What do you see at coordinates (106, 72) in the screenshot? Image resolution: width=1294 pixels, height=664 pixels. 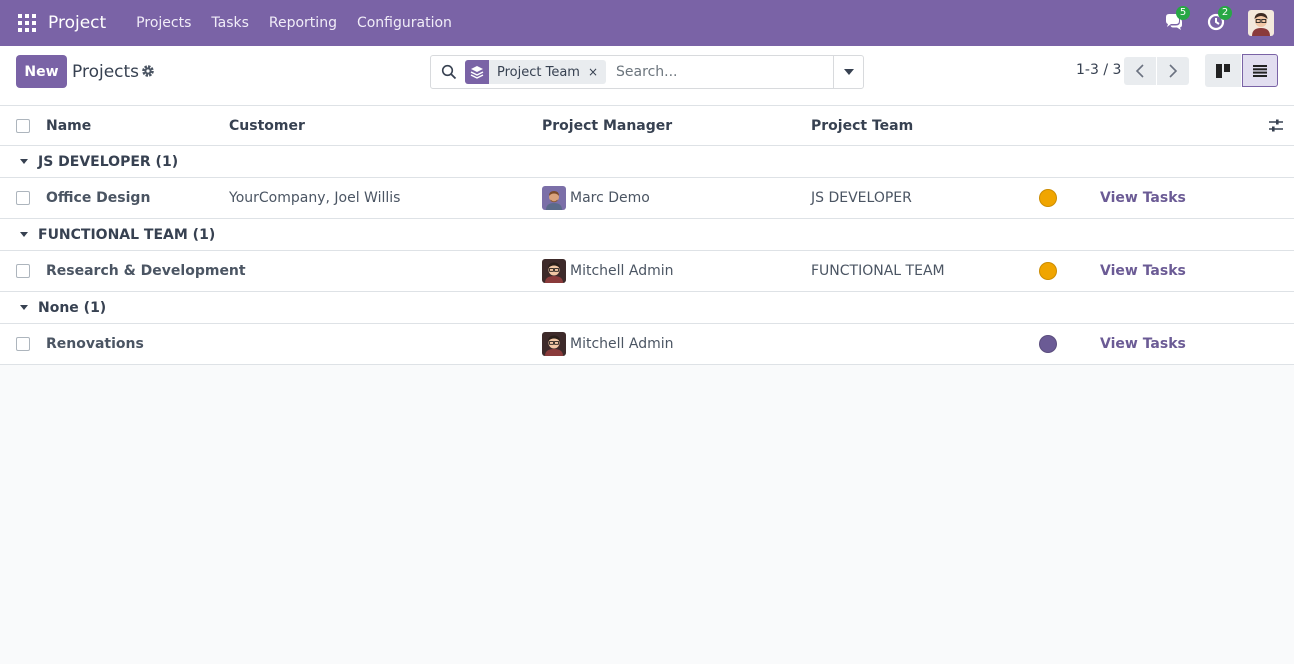 I see `page-title: Projects` at bounding box center [106, 72].